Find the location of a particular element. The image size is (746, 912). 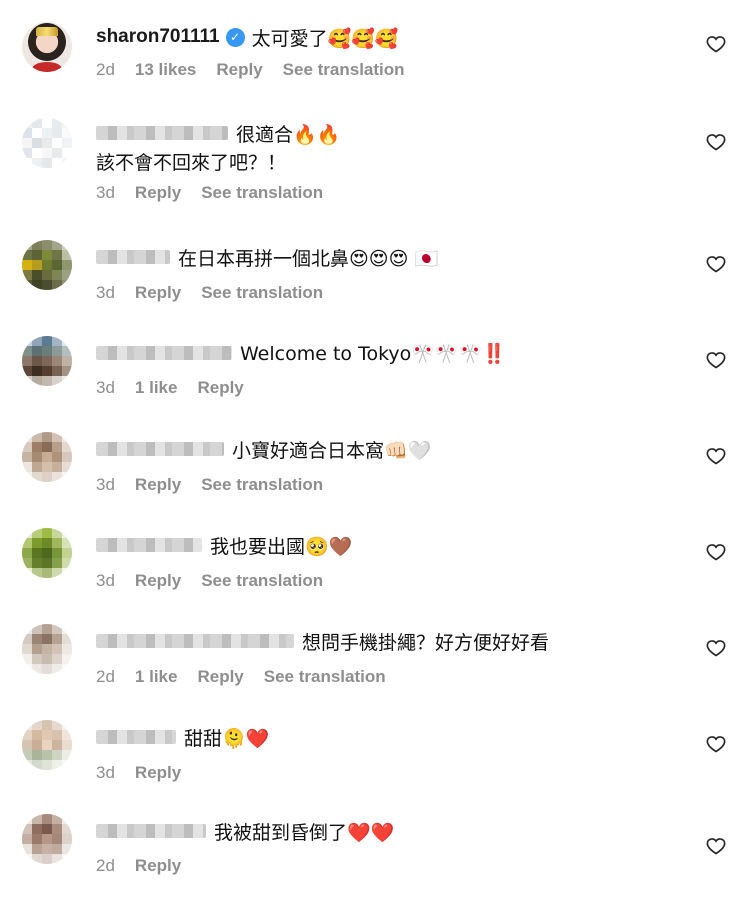

comment-text: 很適合🔥🔥 is located at coordinates (288, 134).